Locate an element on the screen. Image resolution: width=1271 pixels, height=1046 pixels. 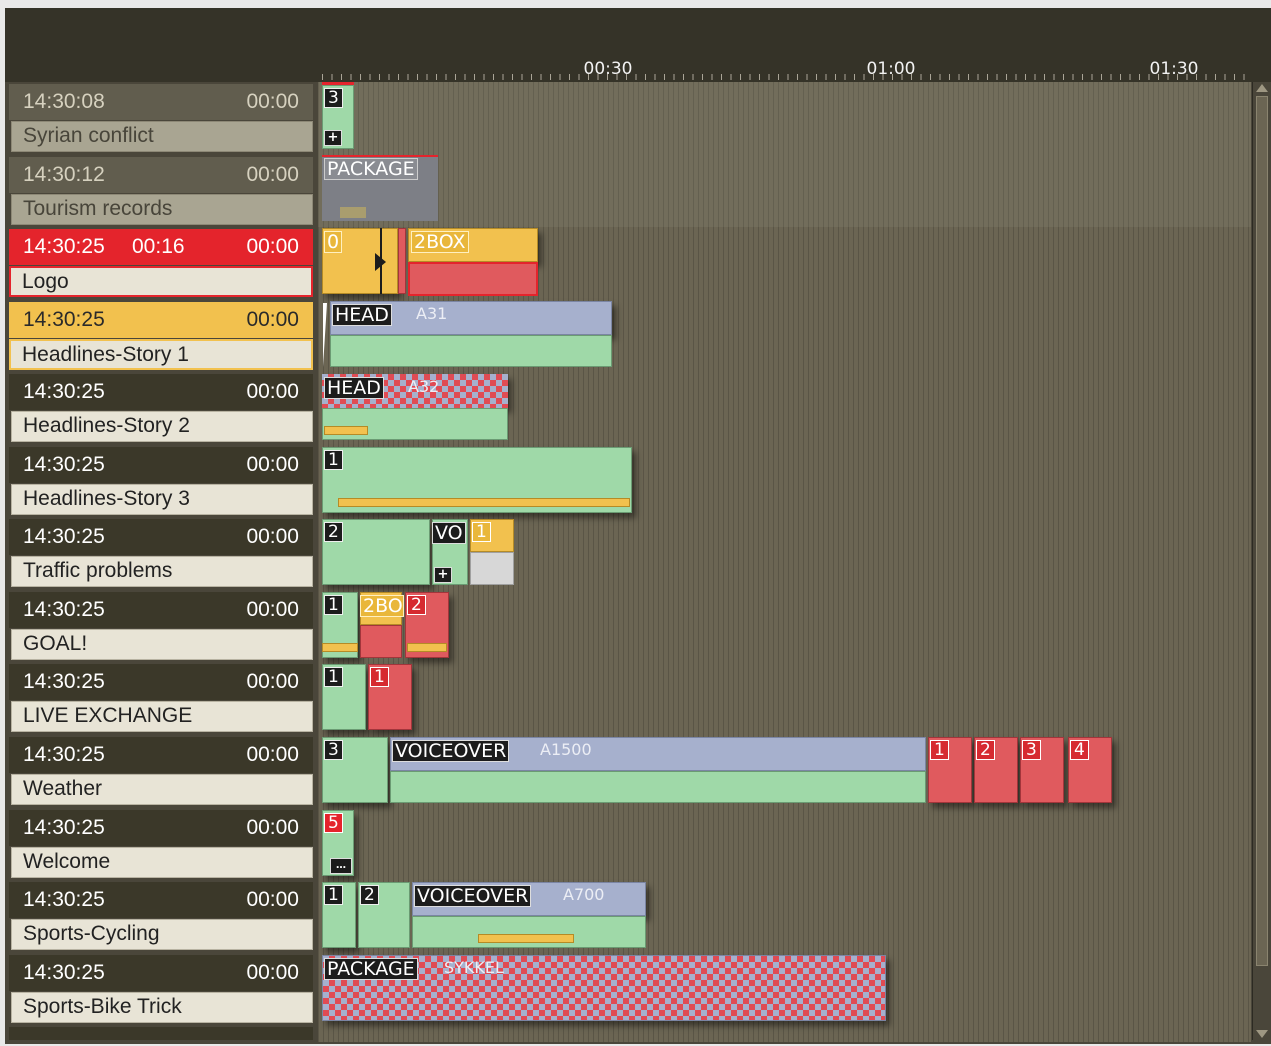
rundown-row: 14:30:25 00:16 00:00 Logo is located at coordinates (161, 263).